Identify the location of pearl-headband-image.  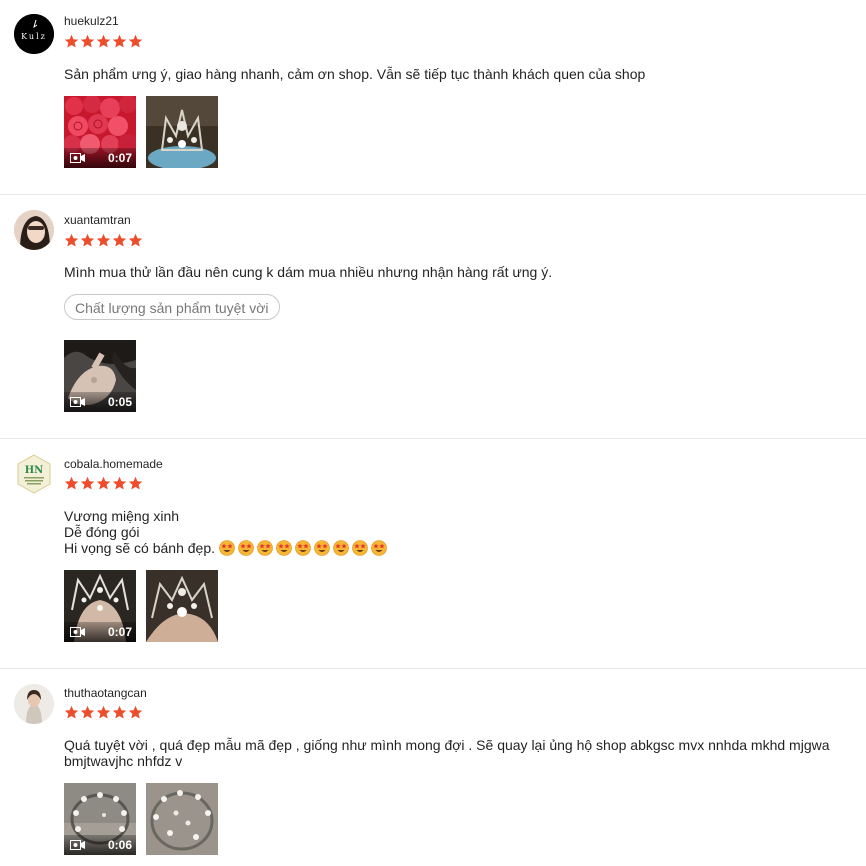
(182, 819).